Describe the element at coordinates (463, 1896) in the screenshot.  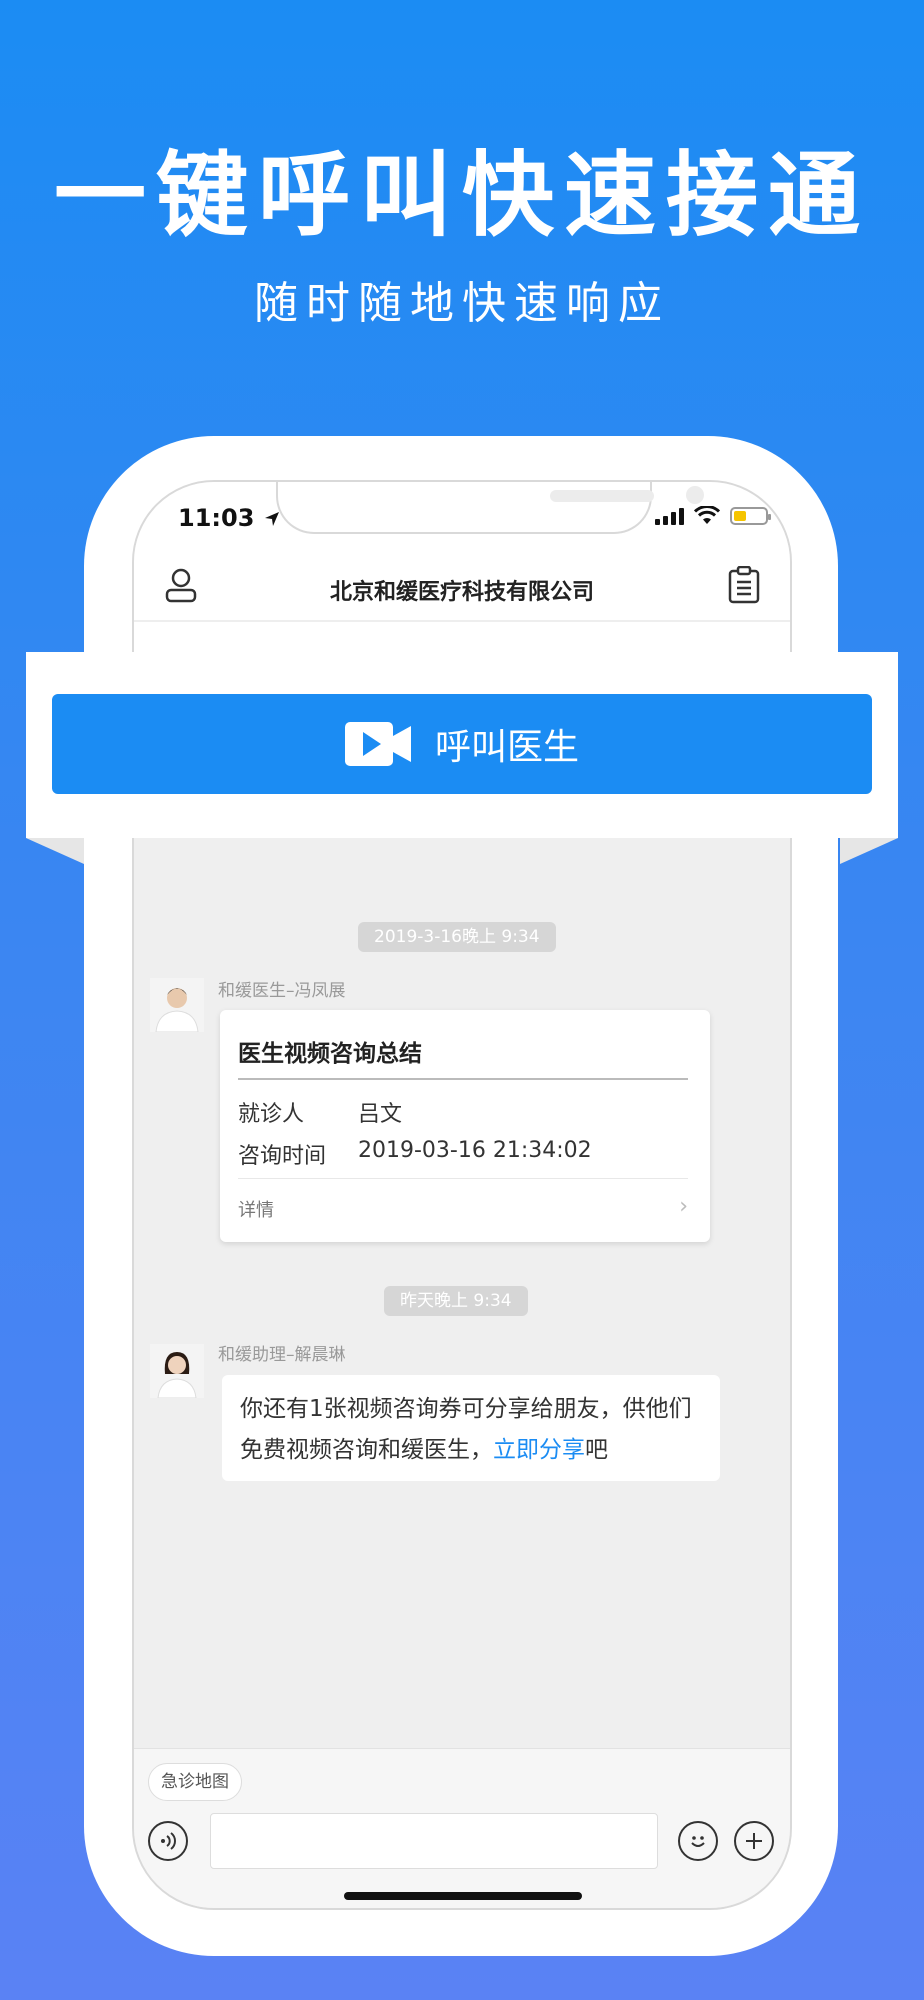
I see `home-indicator` at that location.